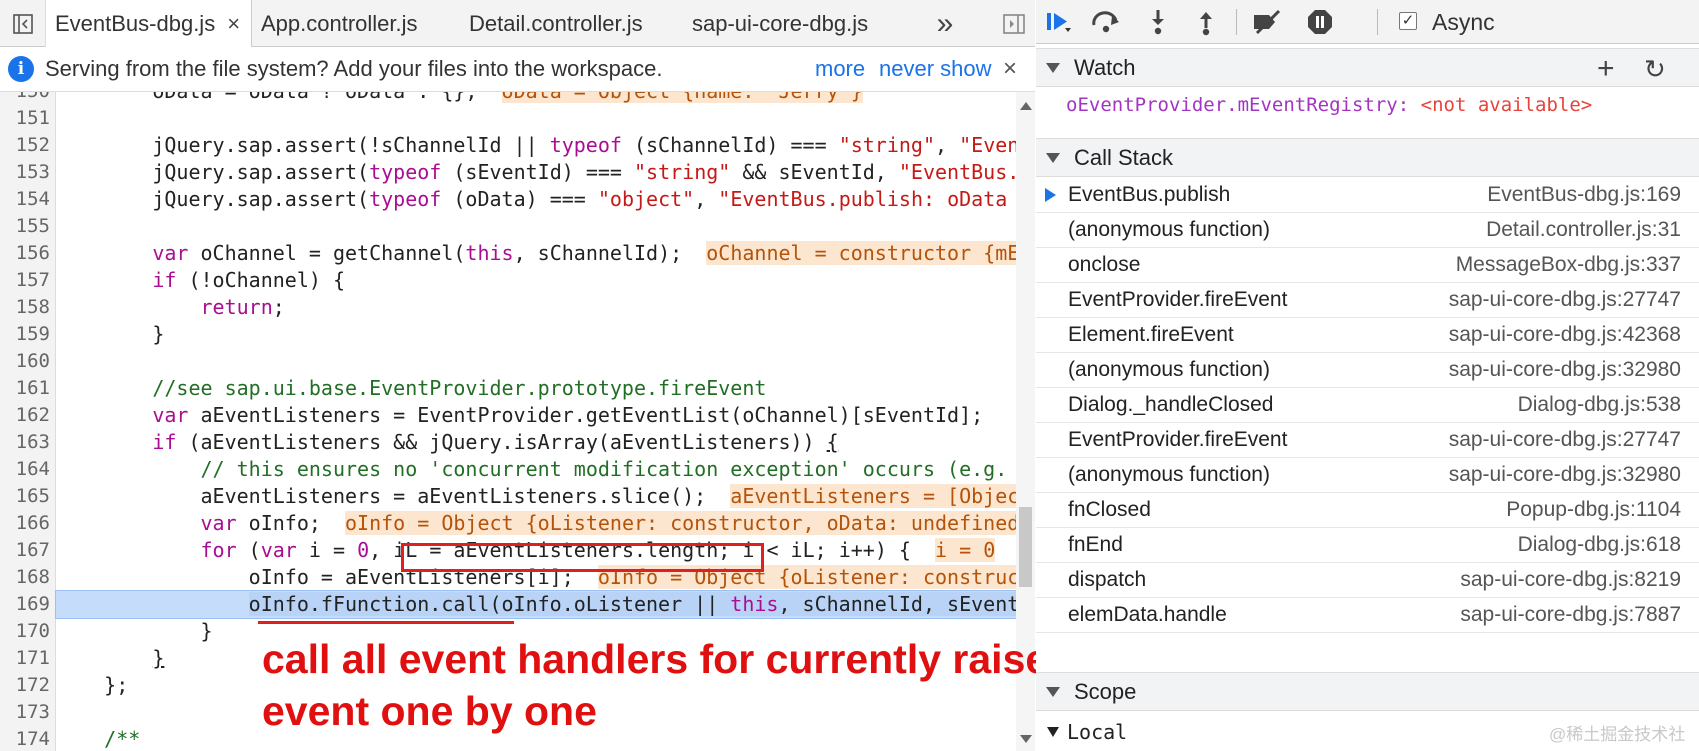  Describe the element at coordinates (25, 145) in the screenshot. I see `line-number: 152` at that location.